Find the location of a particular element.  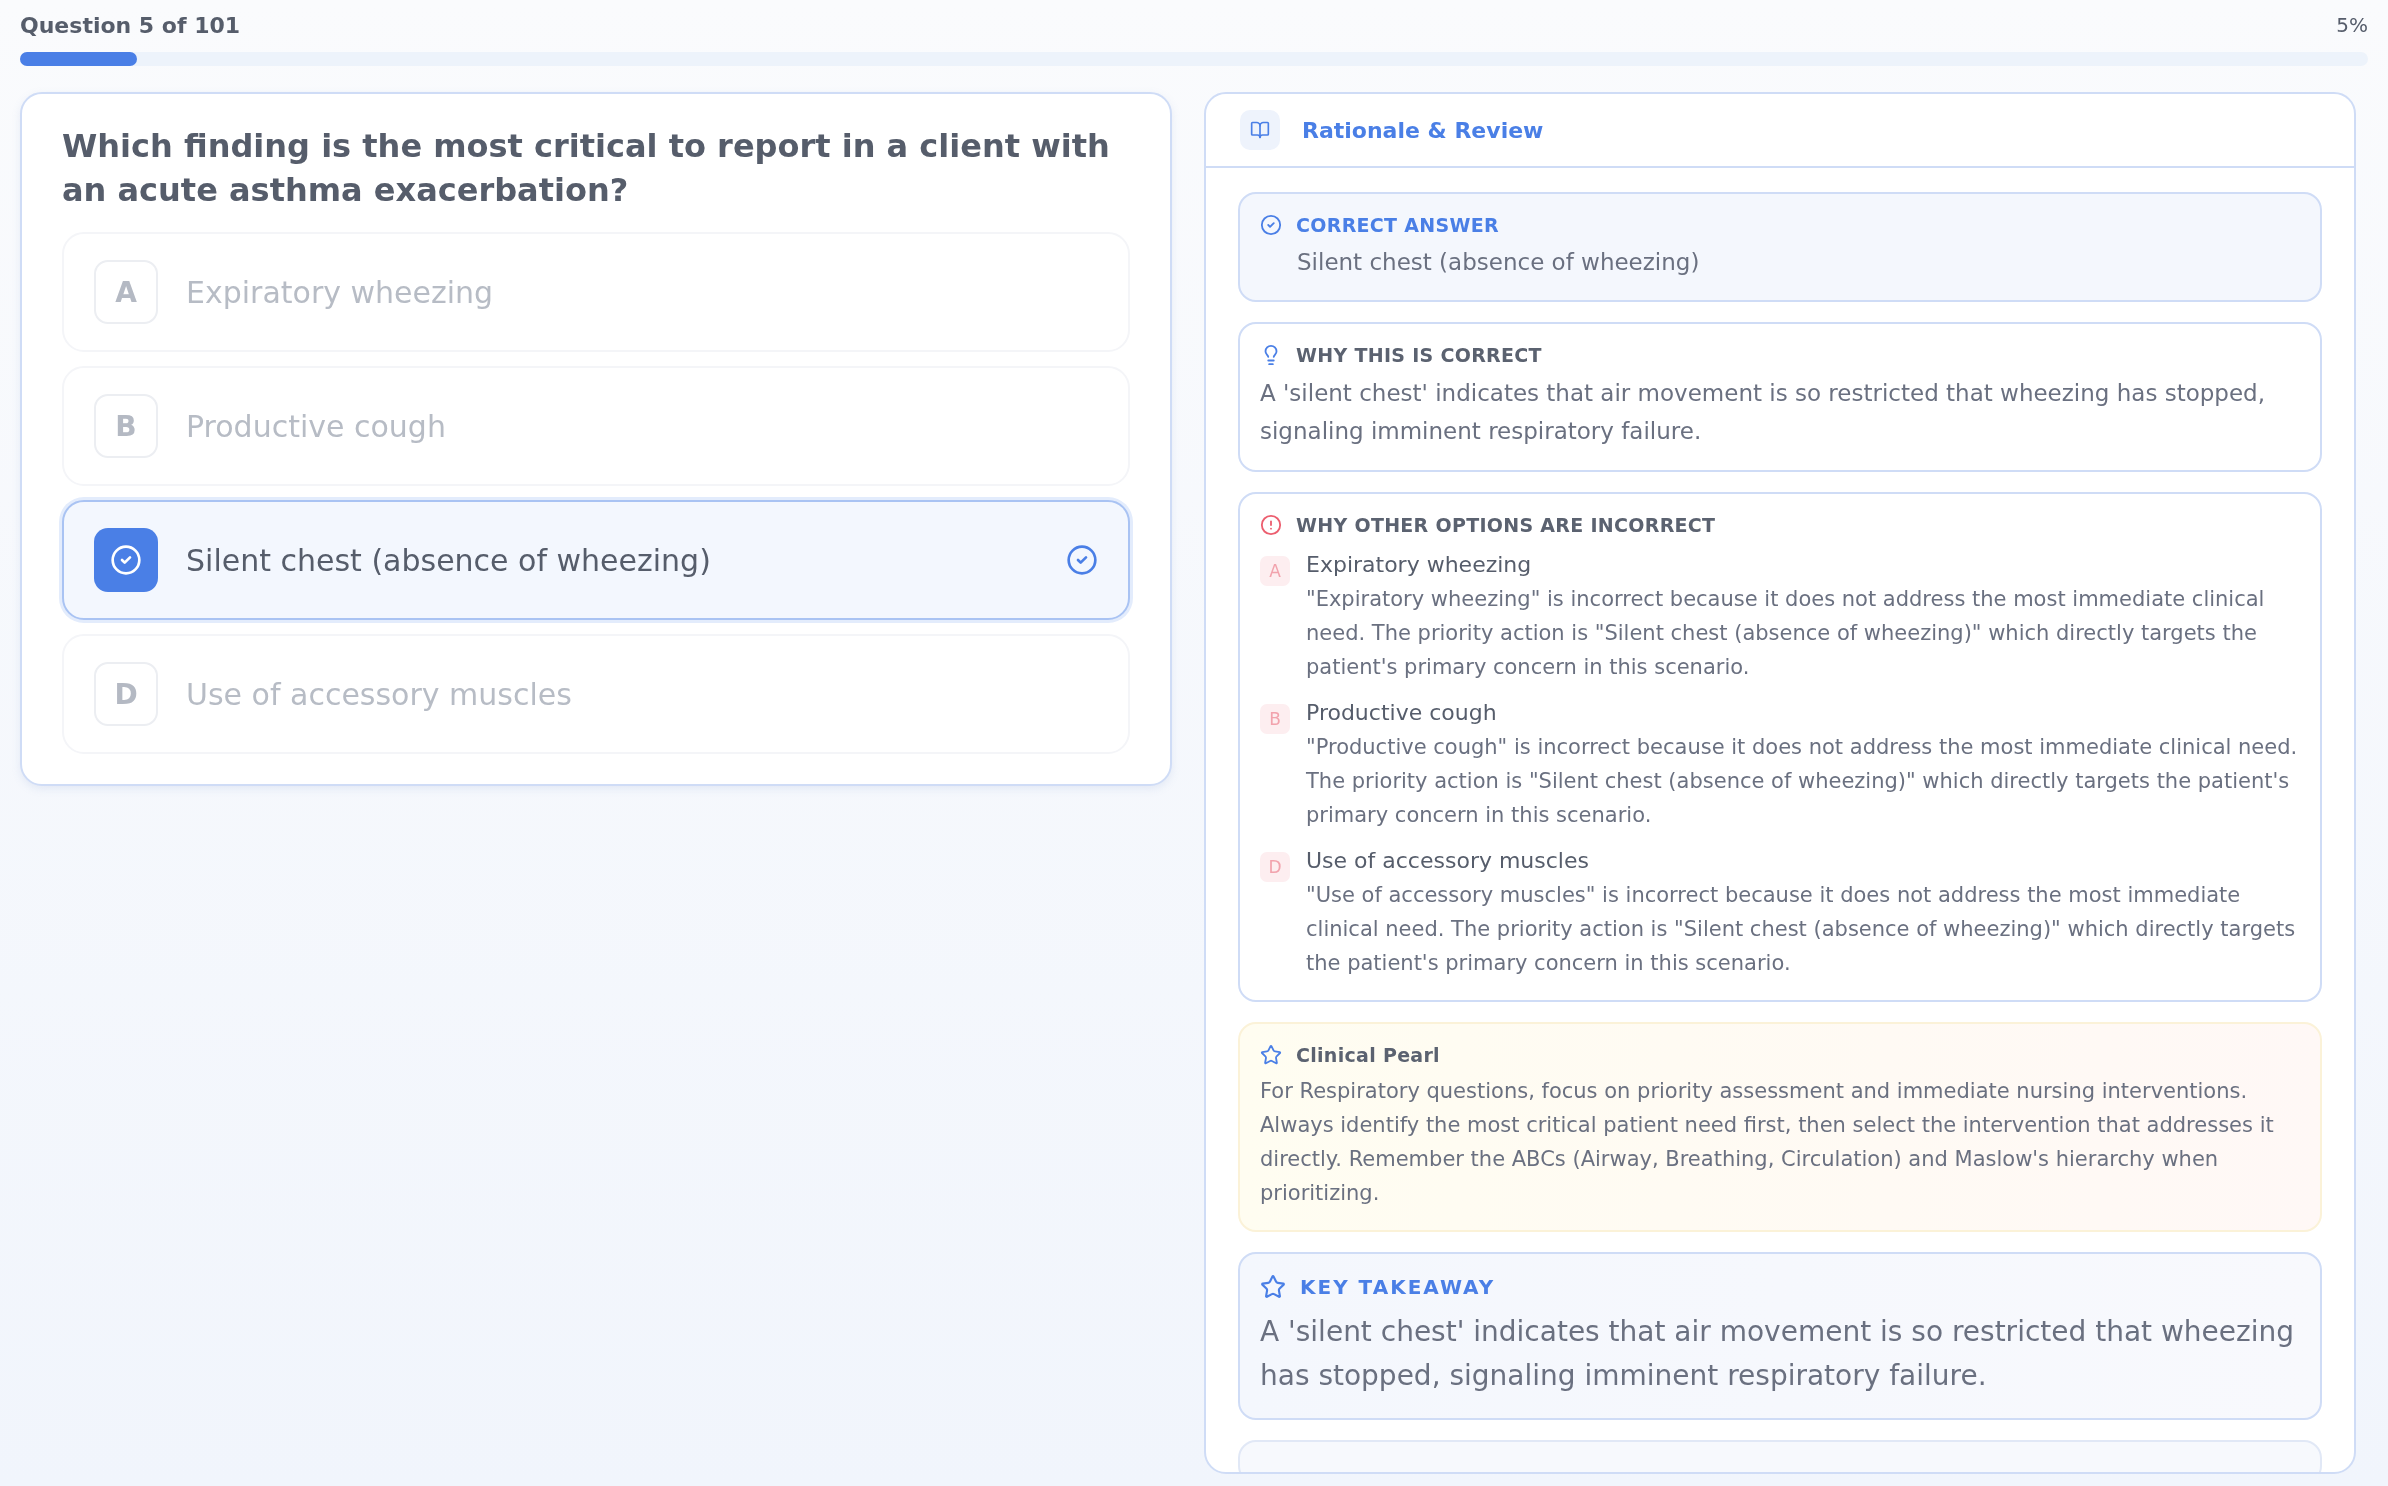

option-text: Silent chest (absence of wheezing) is located at coordinates (449, 560).